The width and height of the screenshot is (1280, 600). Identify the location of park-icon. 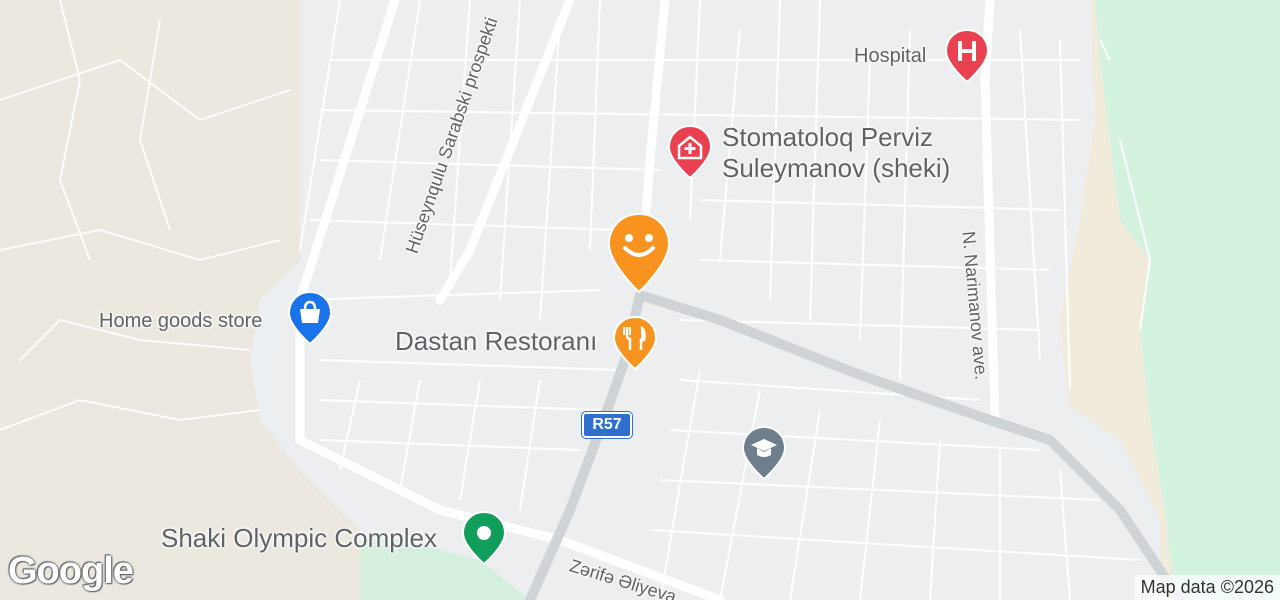
(484, 538).